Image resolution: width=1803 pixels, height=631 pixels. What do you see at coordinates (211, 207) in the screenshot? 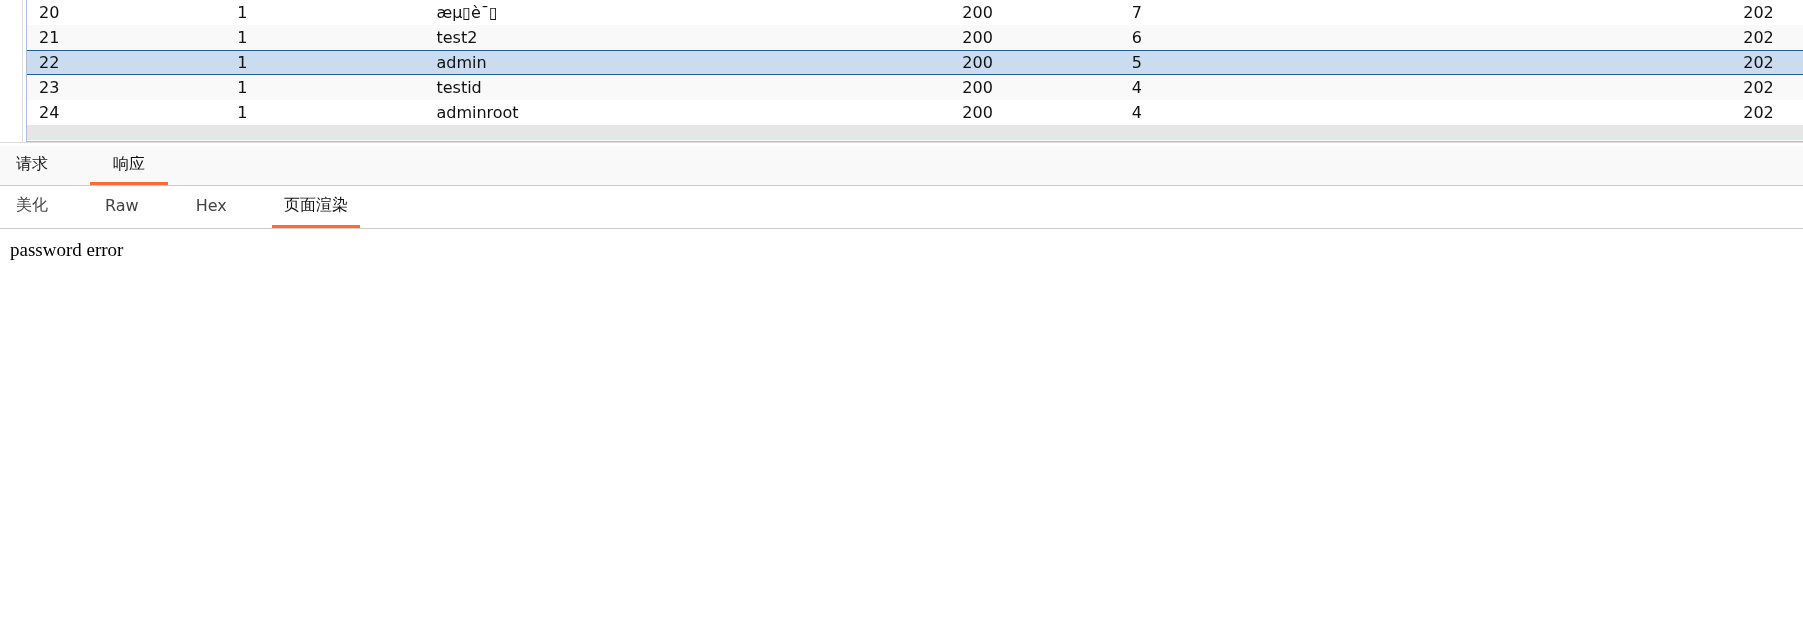
I see `tab: Hex` at bounding box center [211, 207].